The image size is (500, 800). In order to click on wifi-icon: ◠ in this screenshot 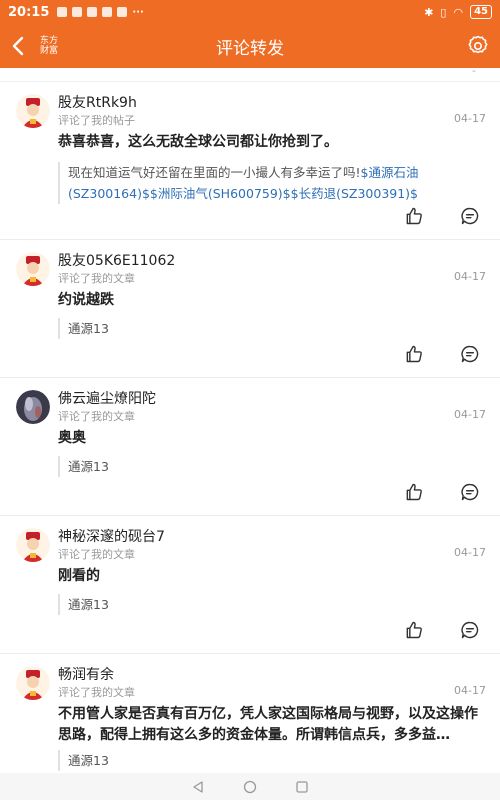, I will do `click(458, 12)`.